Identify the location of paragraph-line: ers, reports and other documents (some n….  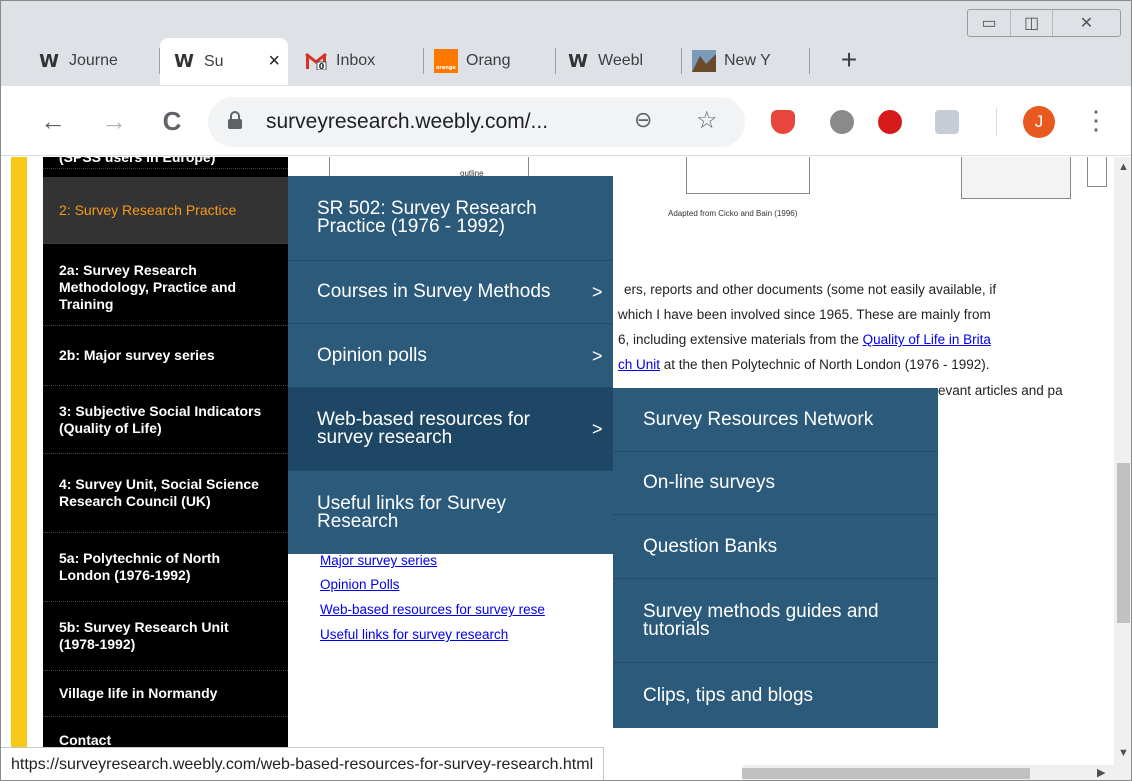
(810, 289).